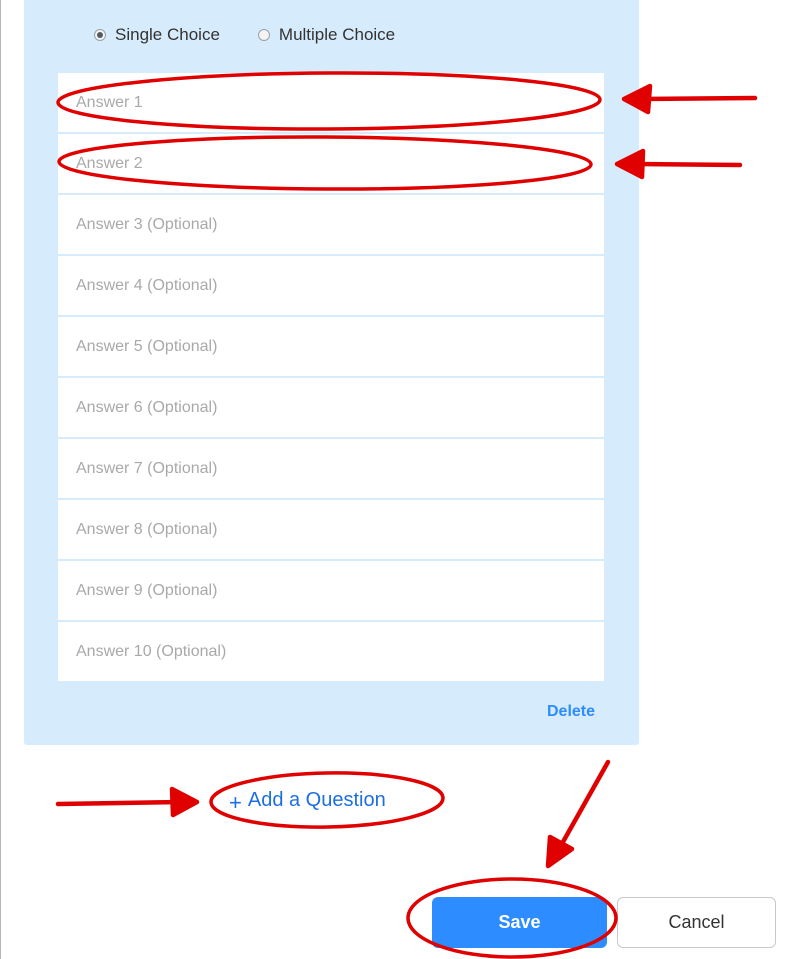 Image resolution: width=795 pixels, height=959 pixels. Describe the element at coordinates (331, 407) in the screenshot. I see `answer-6-input` at that location.